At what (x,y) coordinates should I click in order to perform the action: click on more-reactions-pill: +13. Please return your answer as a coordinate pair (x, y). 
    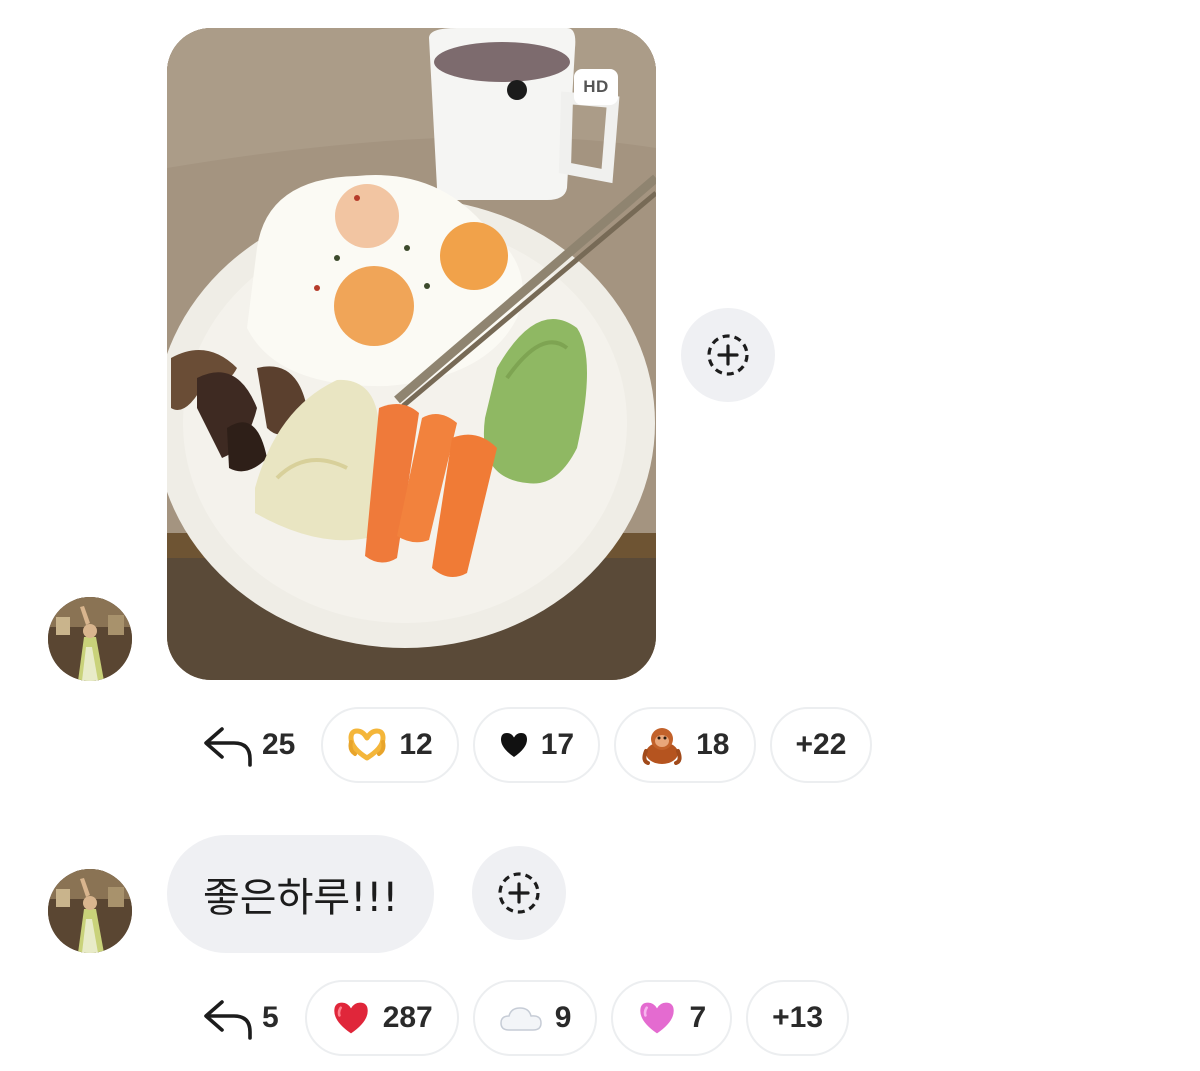
    Looking at the image, I should click on (798, 1018).